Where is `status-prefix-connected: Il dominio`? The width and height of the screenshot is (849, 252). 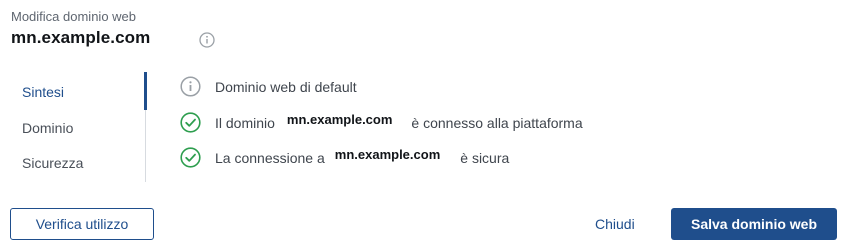
status-prefix-connected: Il dominio is located at coordinates (245, 122).